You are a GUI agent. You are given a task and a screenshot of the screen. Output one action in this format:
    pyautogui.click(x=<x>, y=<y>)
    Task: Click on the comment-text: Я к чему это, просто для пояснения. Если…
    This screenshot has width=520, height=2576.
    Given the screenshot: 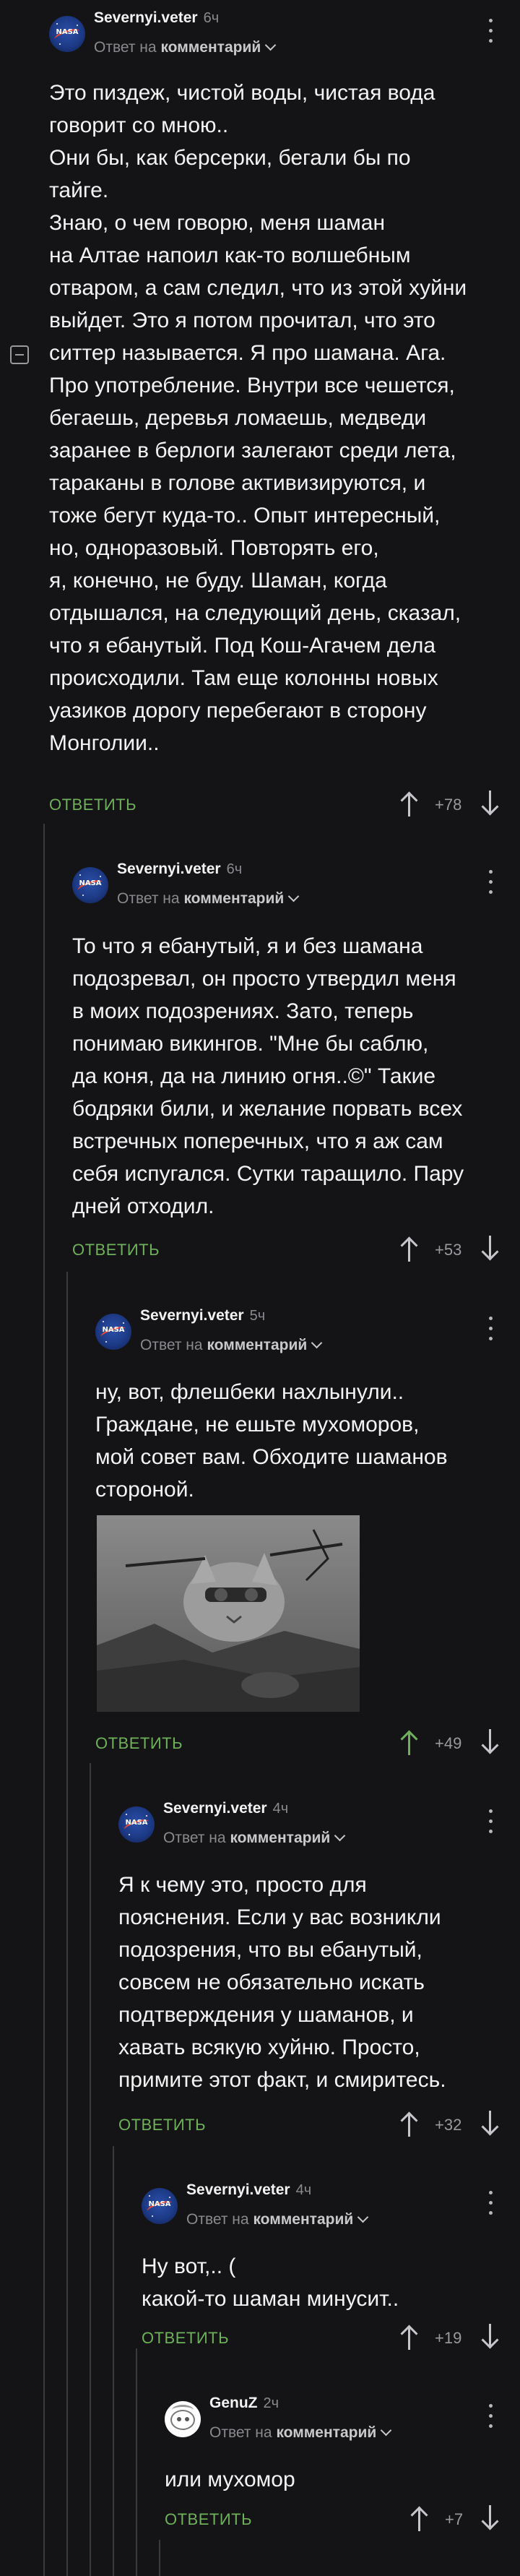 What is the action you would take?
    pyautogui.click(x=282, y=1982)
    